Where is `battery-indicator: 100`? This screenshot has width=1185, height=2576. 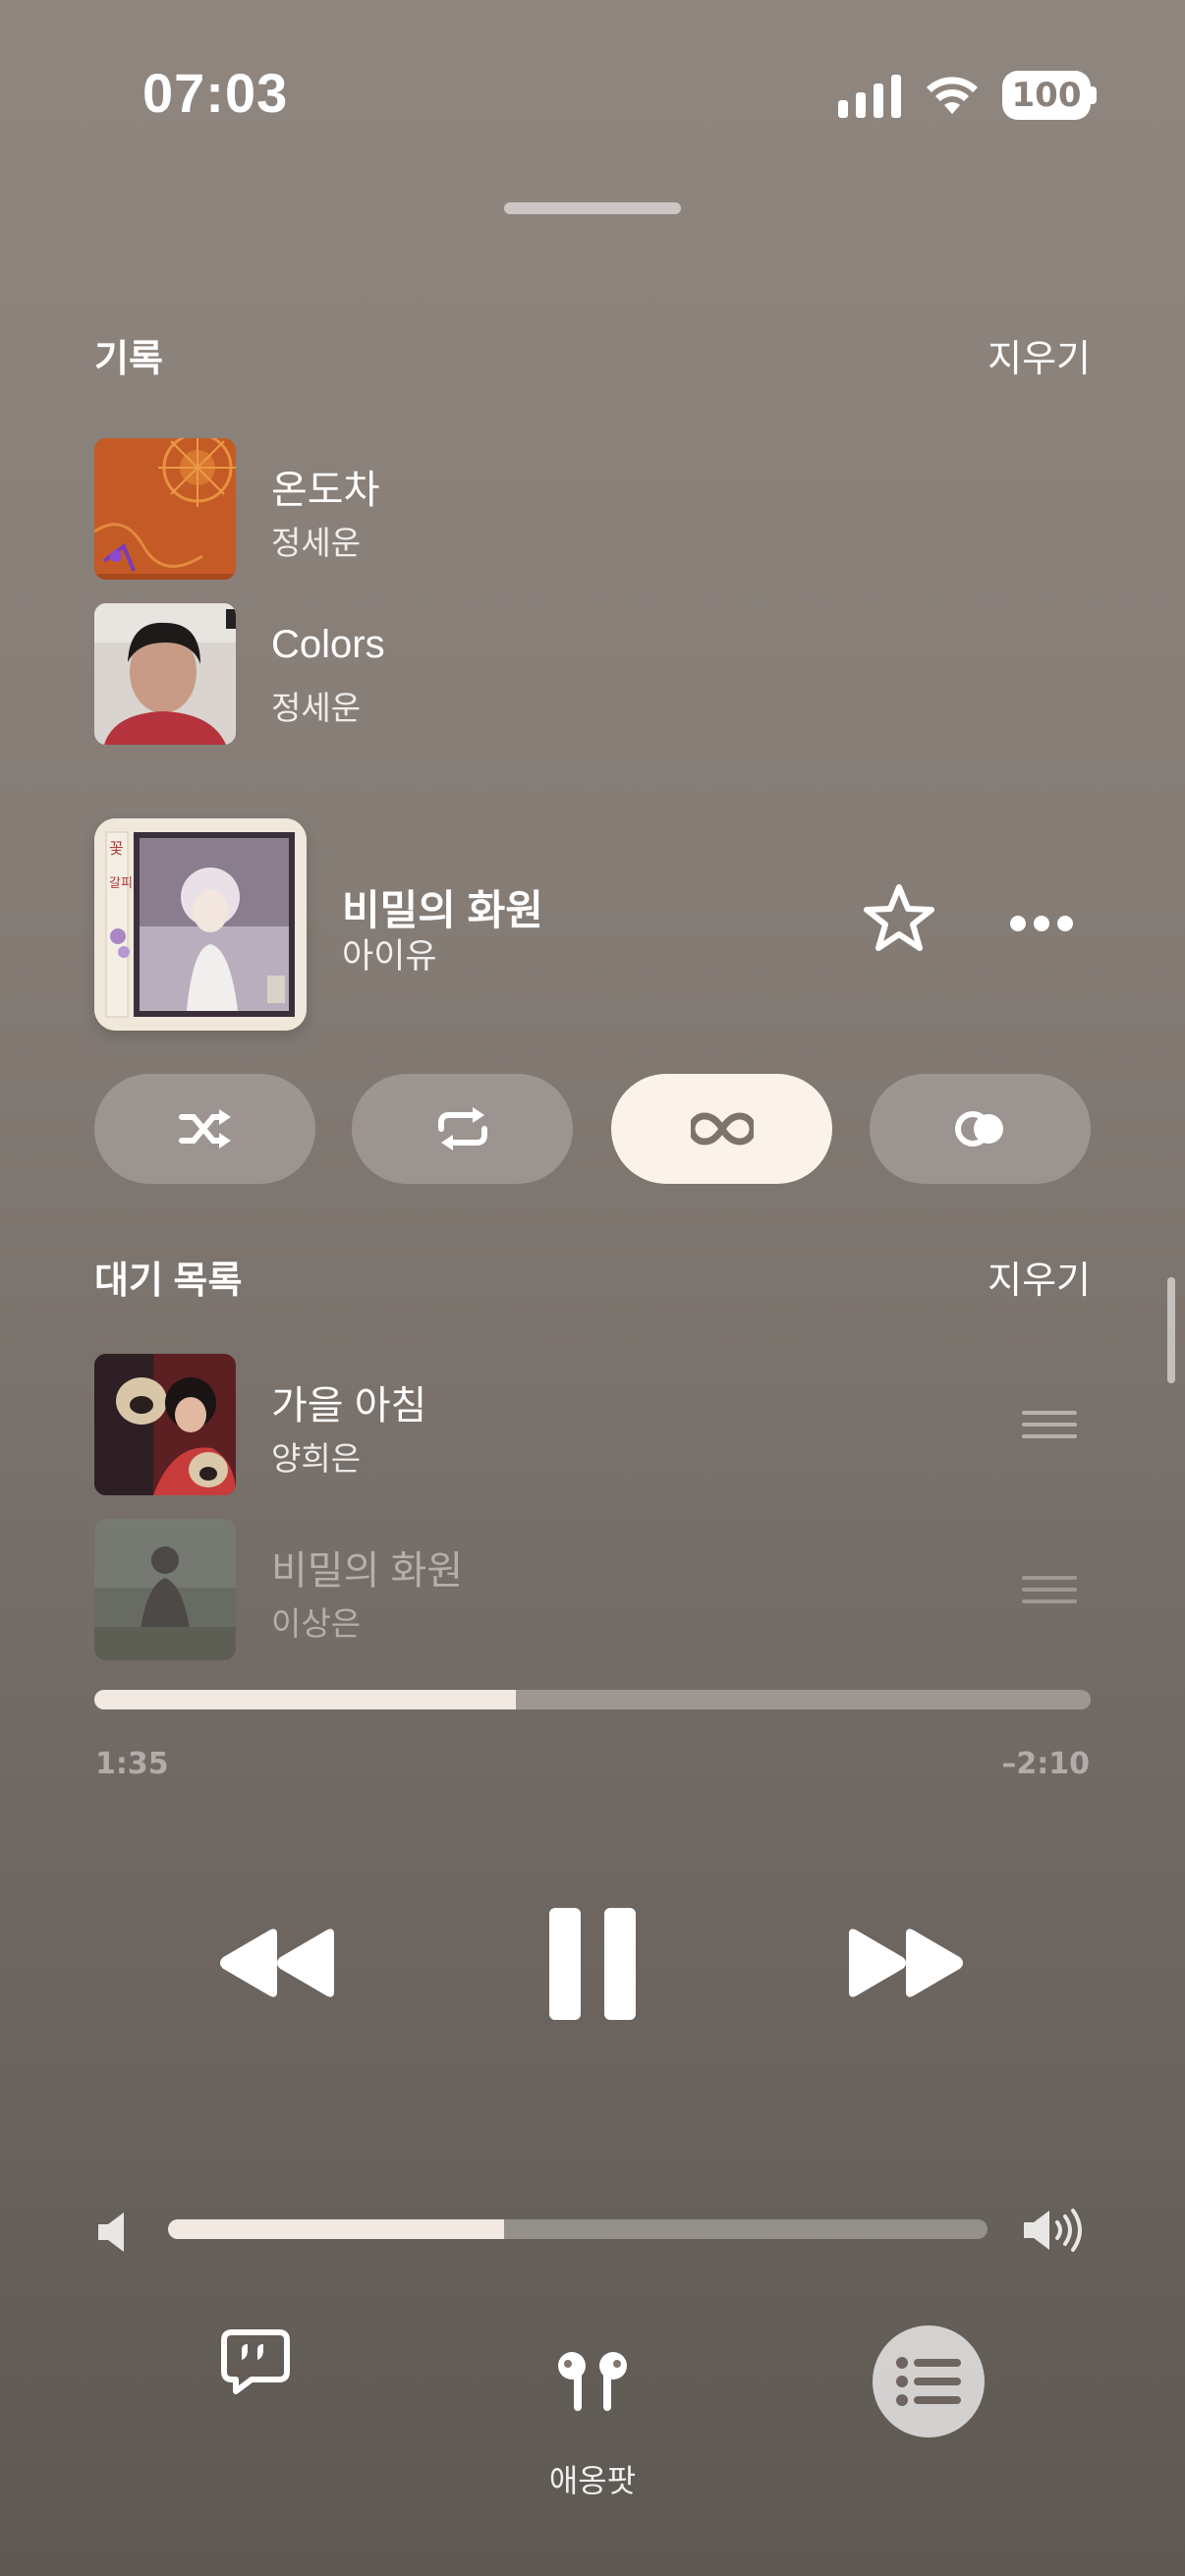
battery-indicator: 100 is located at coordinates (1046, 95).